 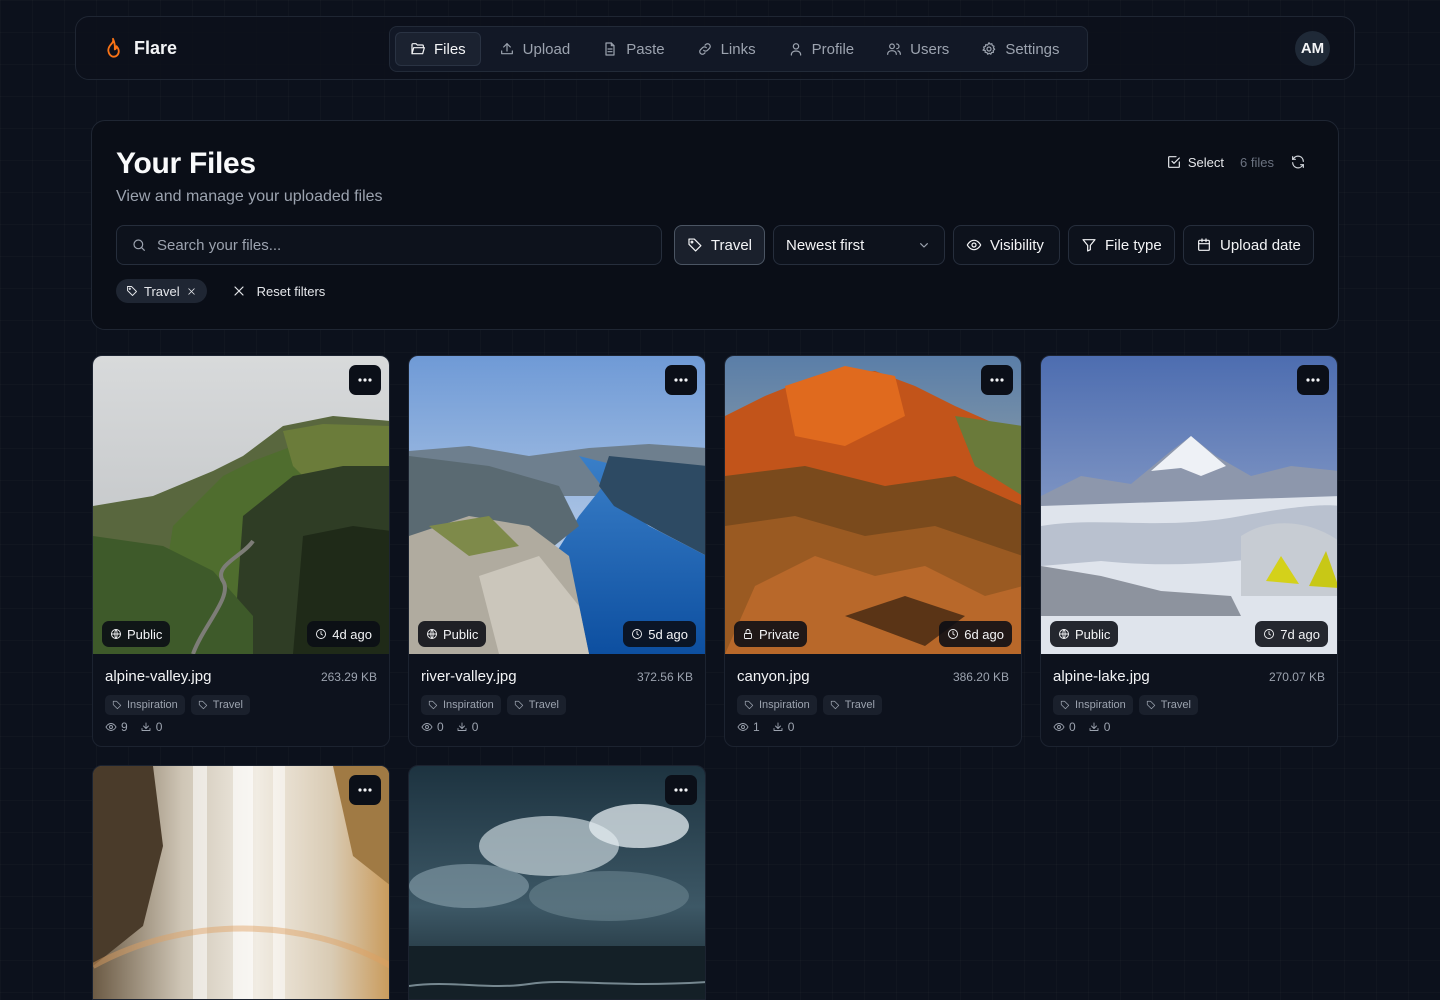 I want to click on select-button: Select, so click(x=1195, y=162).